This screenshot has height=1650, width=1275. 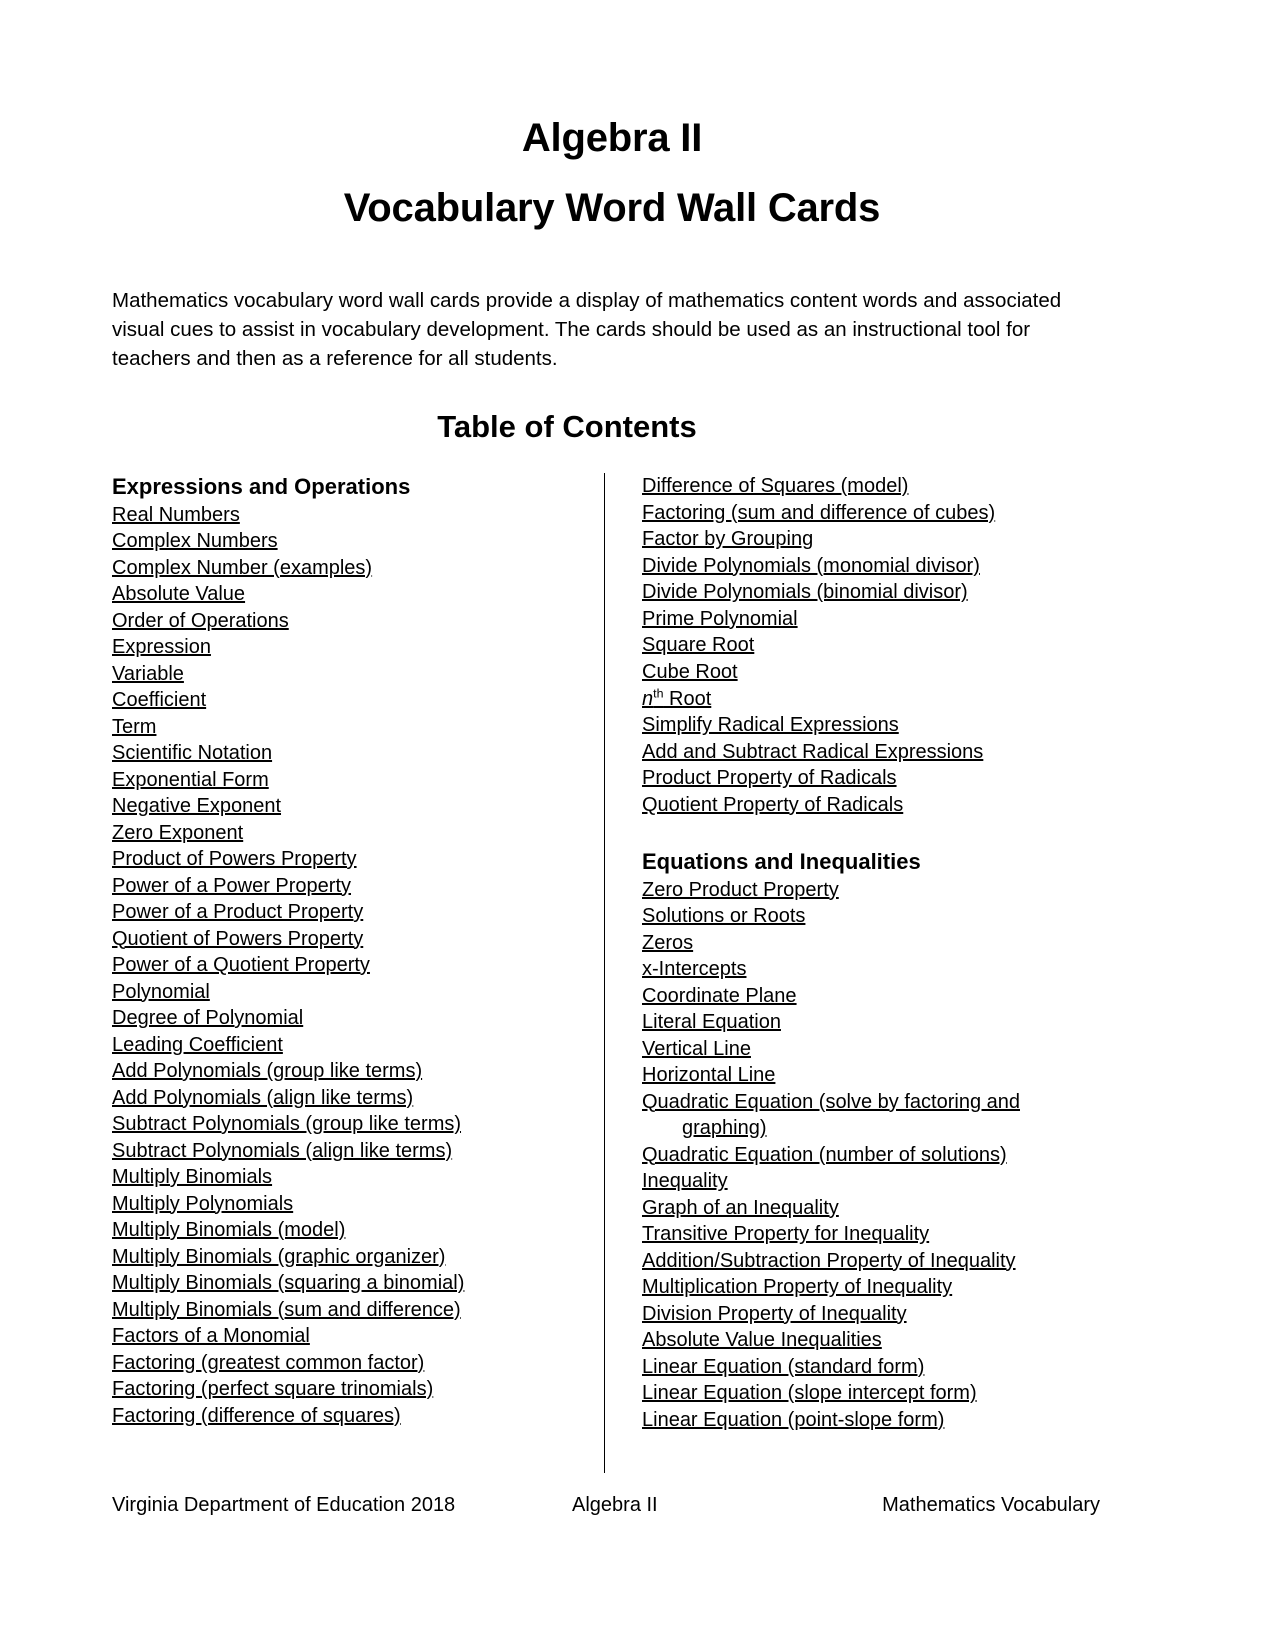 What do you see at coordinates (811, 566) in the screenshot?
I see `toc-link-divide-polynomials-monomial-divisor: Divide Polynomials (monomial divisor)` at bounding box center [811, 566].